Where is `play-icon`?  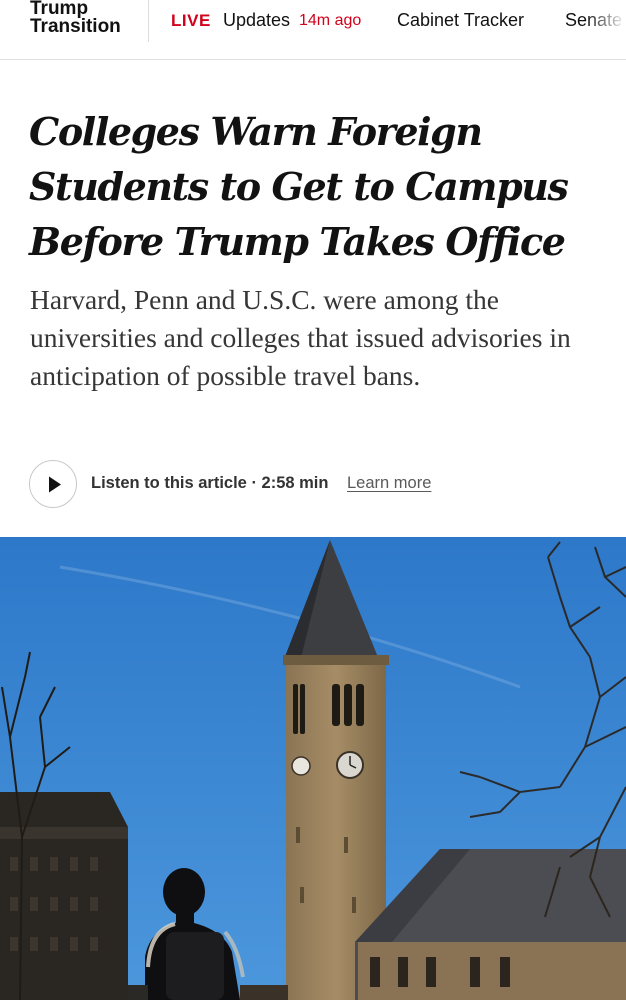
play-icon is located at coordinates (55, 484).